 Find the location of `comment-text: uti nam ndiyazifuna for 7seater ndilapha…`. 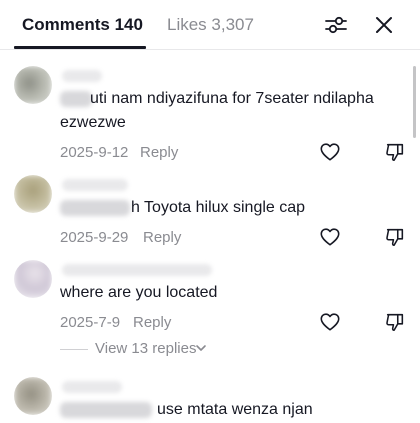

comment-text: uti nam ndiyazifuna for 7seater ndilapha… is located at coordinates (217, 110).